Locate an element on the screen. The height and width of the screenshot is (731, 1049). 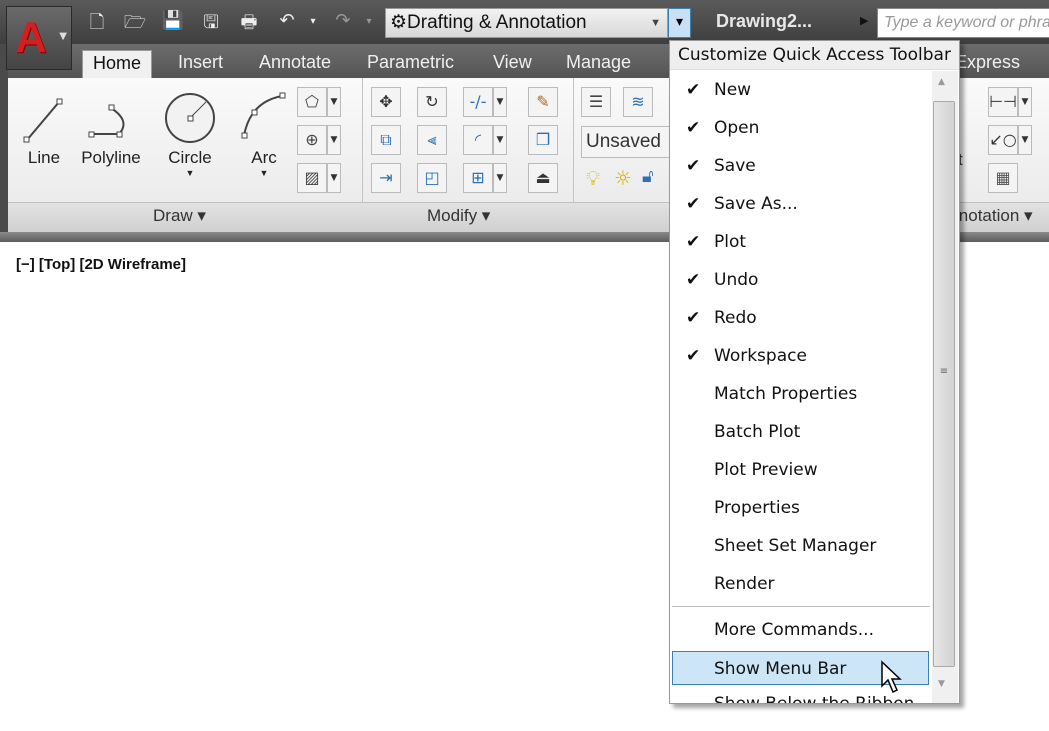
tab-parametric: Parametric is located at coordinates (410, 64).